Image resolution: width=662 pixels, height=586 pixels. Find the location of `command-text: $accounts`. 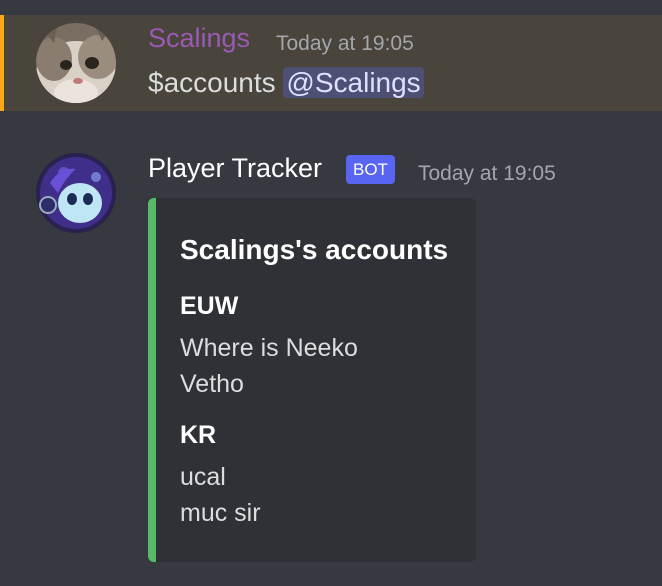

command-text: $accounts is located at coordinates (212, 82).